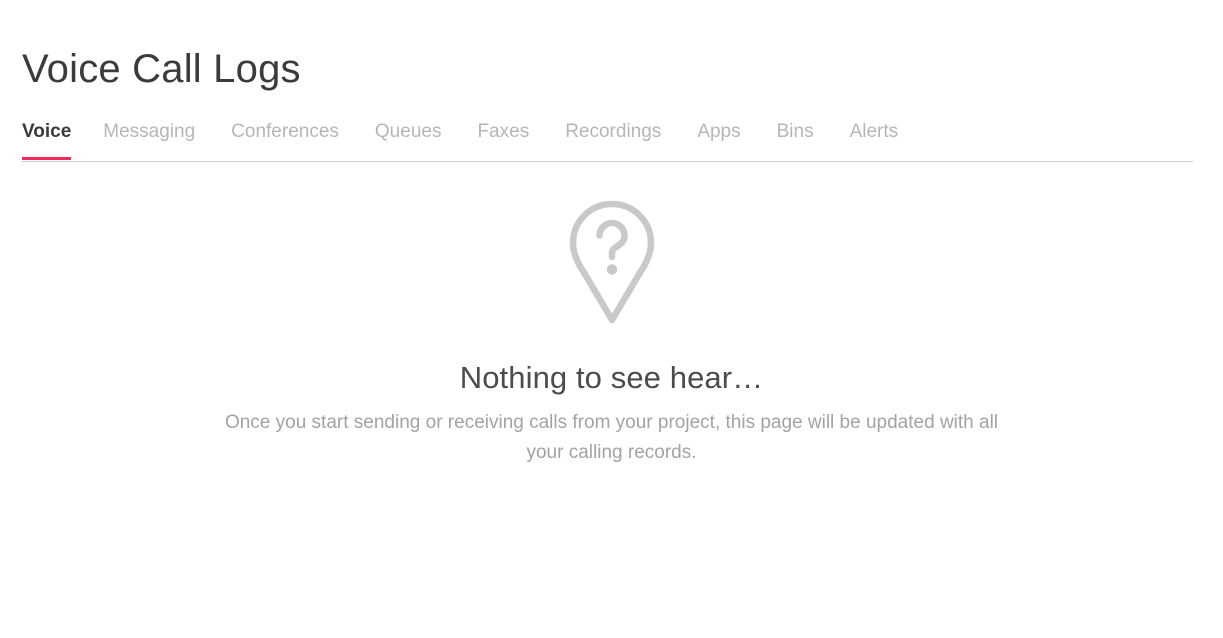 The width and height of the screenshot is (1223, 638). What do you see at coordinates (607, 161) in the screenshot?
I see `tab-bar-divider` at bounding box center [607, 161].